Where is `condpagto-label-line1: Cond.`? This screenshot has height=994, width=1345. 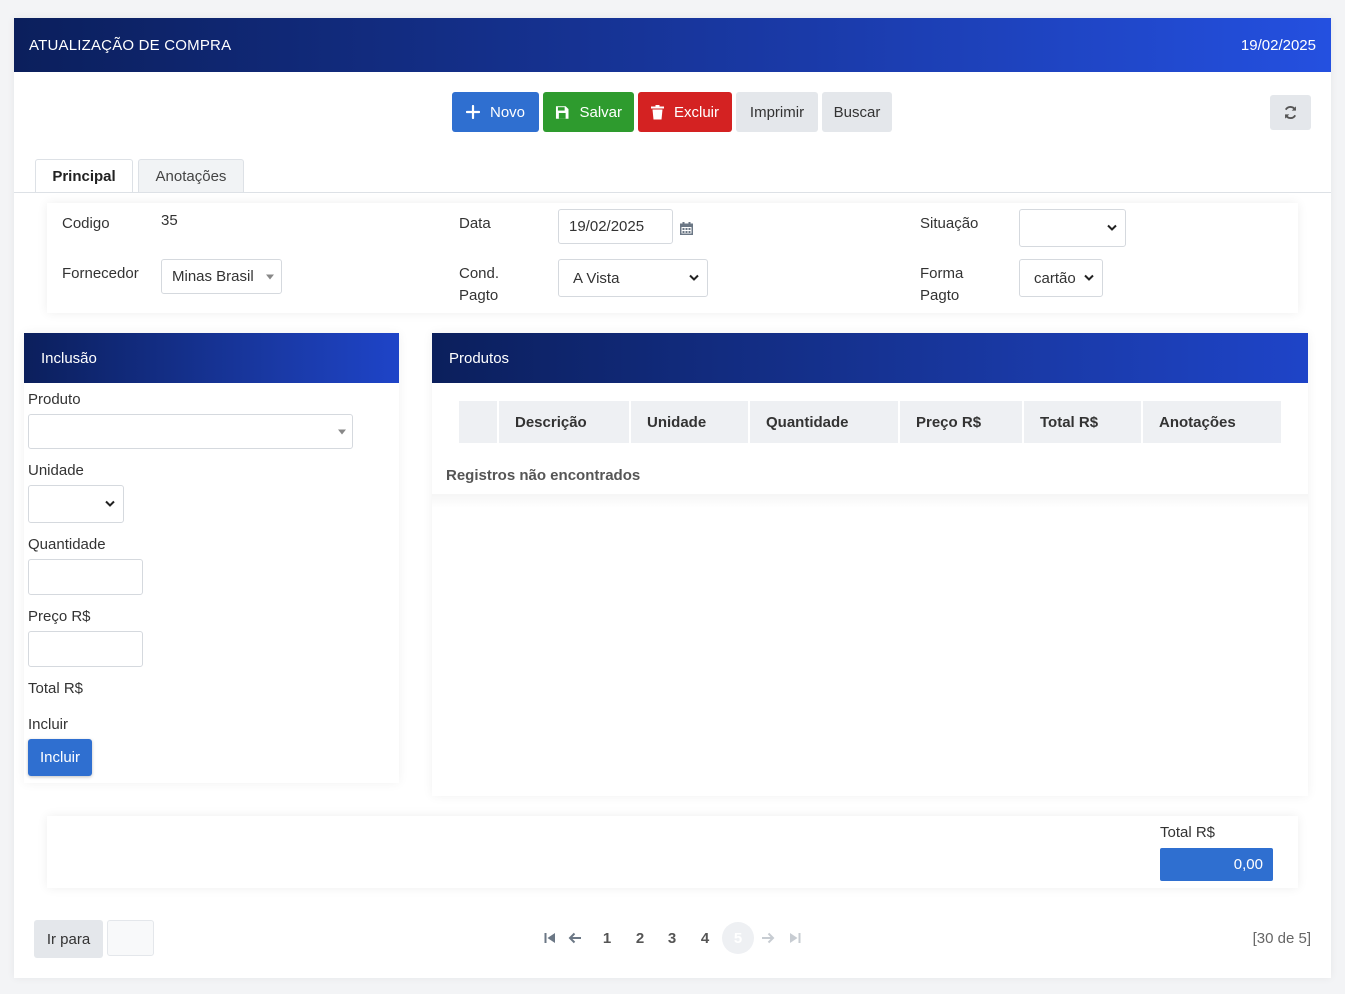 condpagto-label-line1: Cond. is located at coordinates (479, 273).